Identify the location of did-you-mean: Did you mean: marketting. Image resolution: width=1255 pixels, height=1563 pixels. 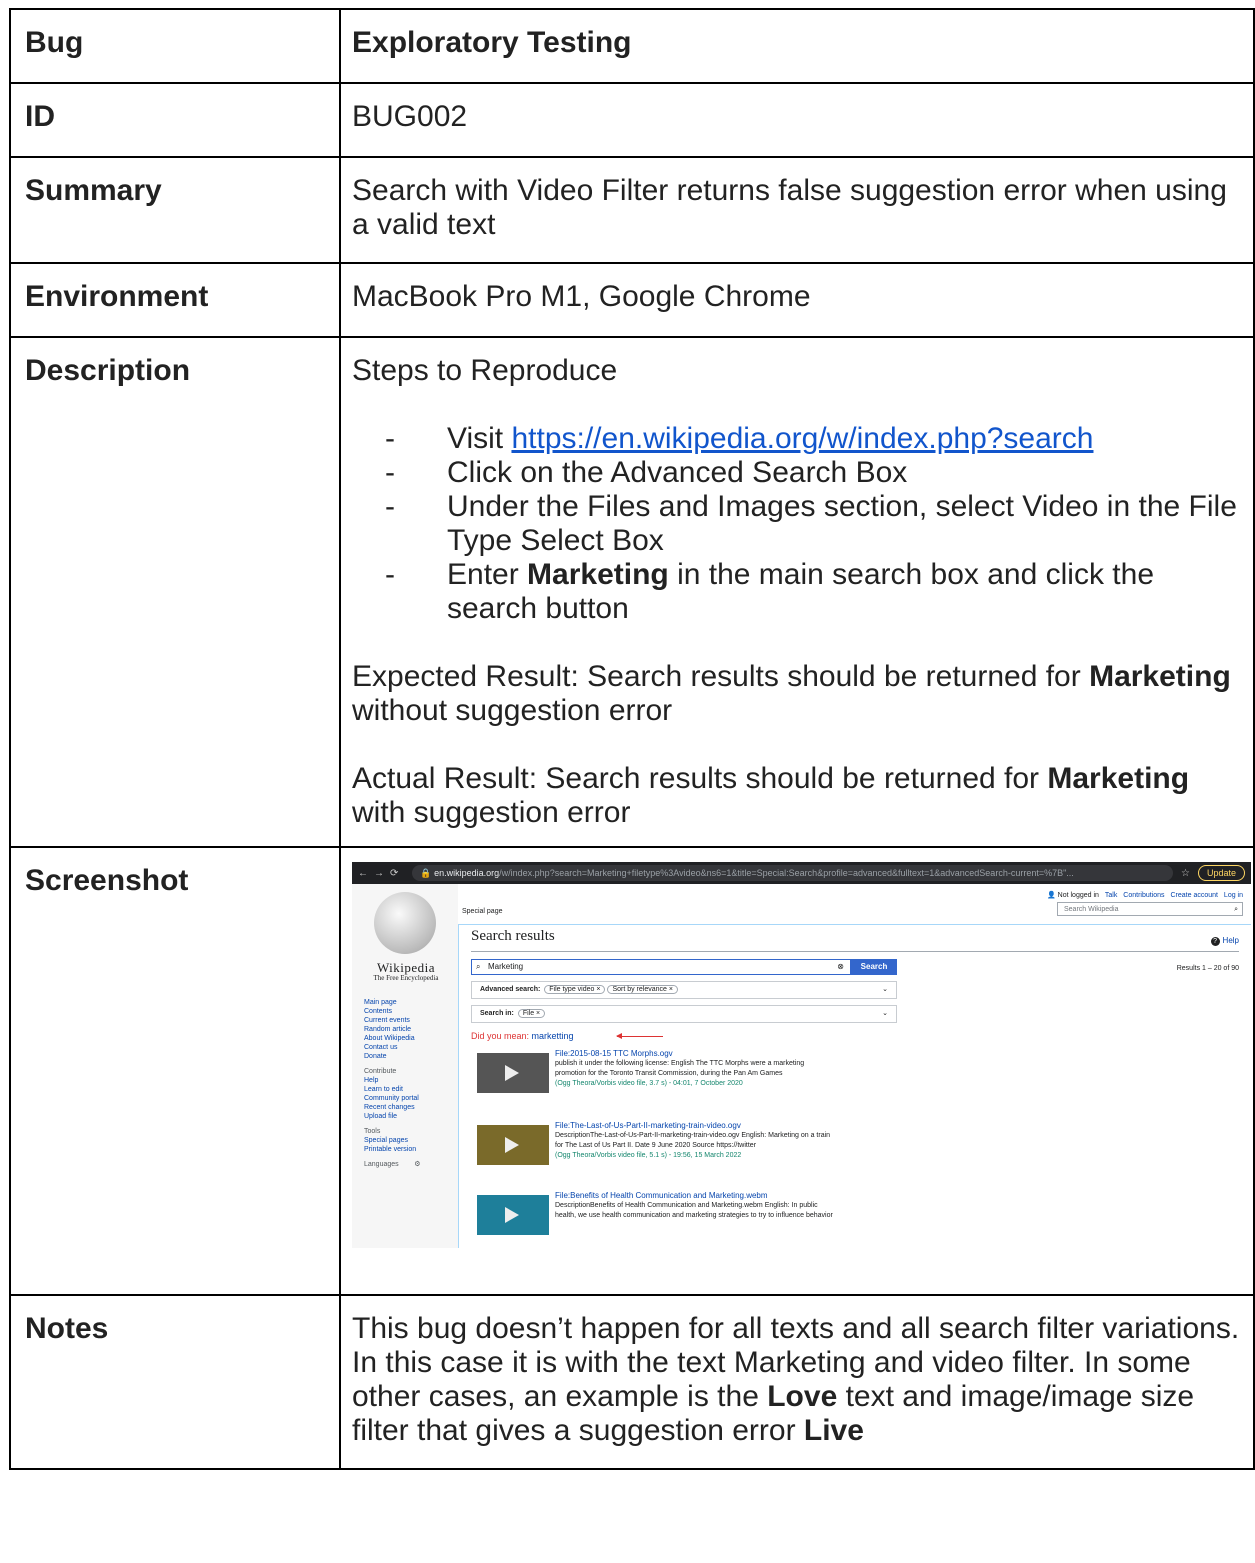
(522, 1036).